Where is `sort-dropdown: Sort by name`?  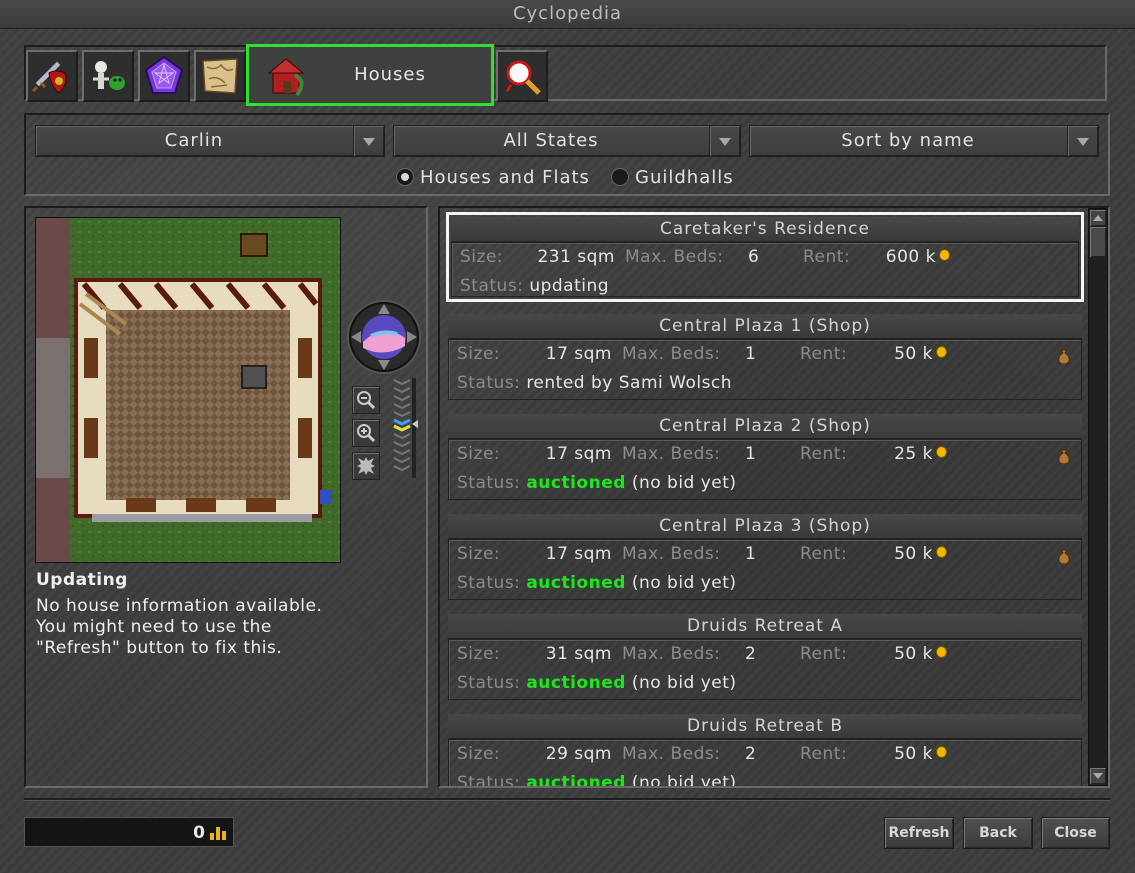 sort-dropdown: Sort by name is located at coordinates (924, 141).